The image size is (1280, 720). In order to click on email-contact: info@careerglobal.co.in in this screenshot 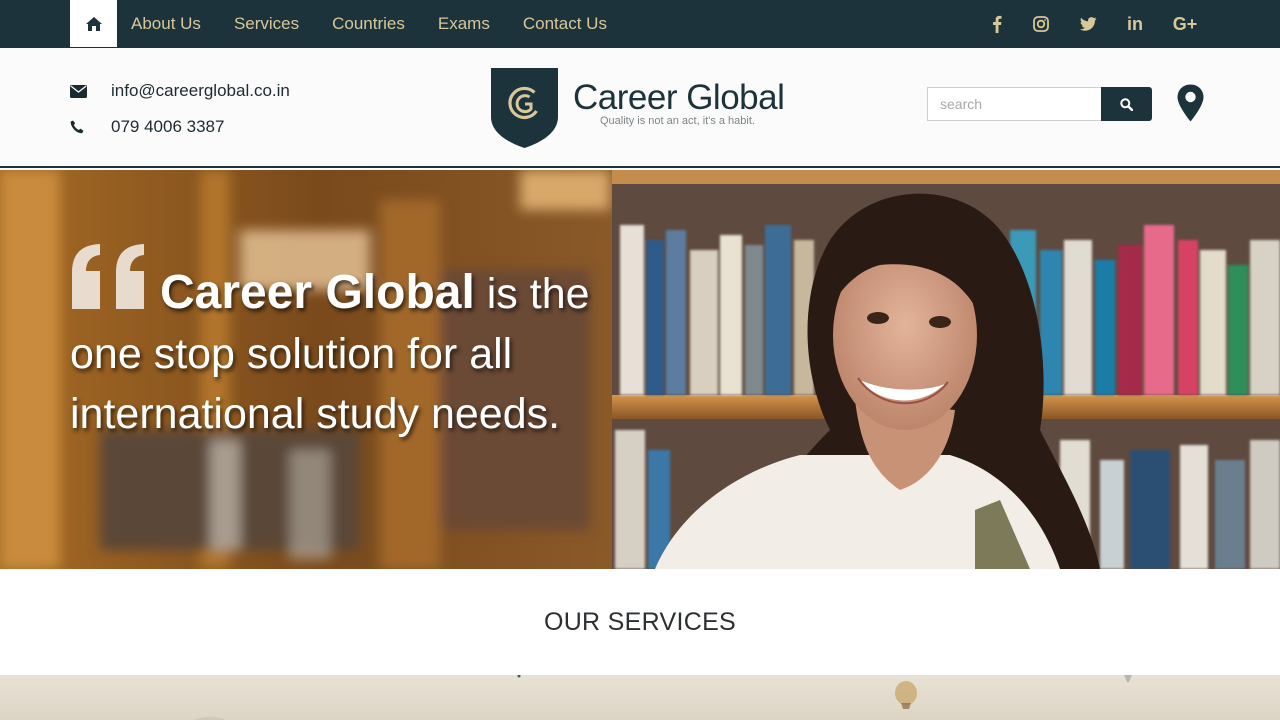, I will do `click(180, 91)`.